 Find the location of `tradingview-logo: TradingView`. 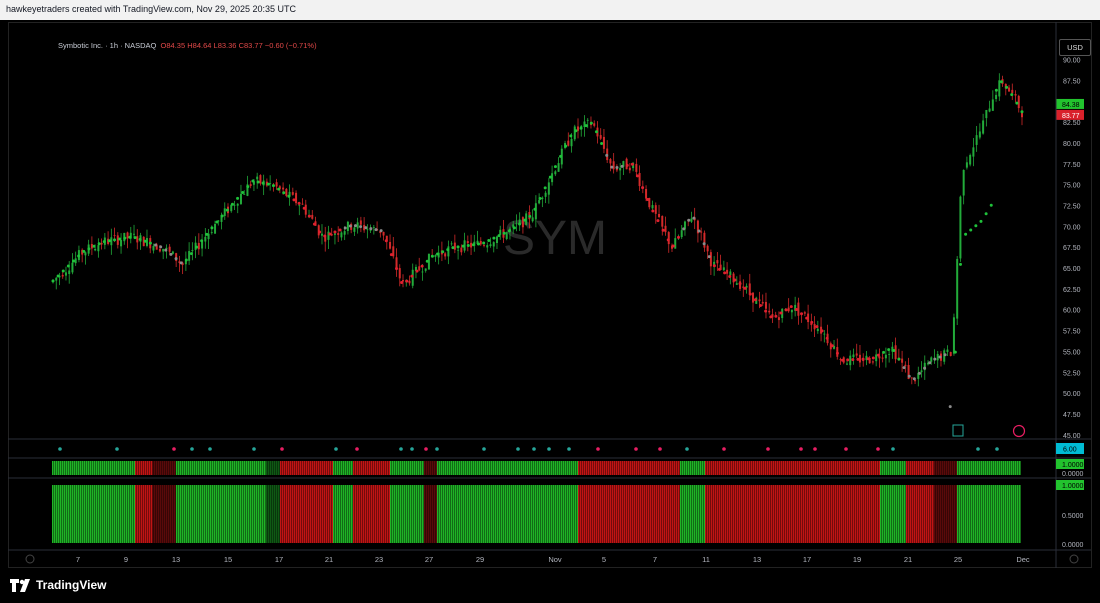

tradingview-logo: TradingView is located at coordinates (58, 585).